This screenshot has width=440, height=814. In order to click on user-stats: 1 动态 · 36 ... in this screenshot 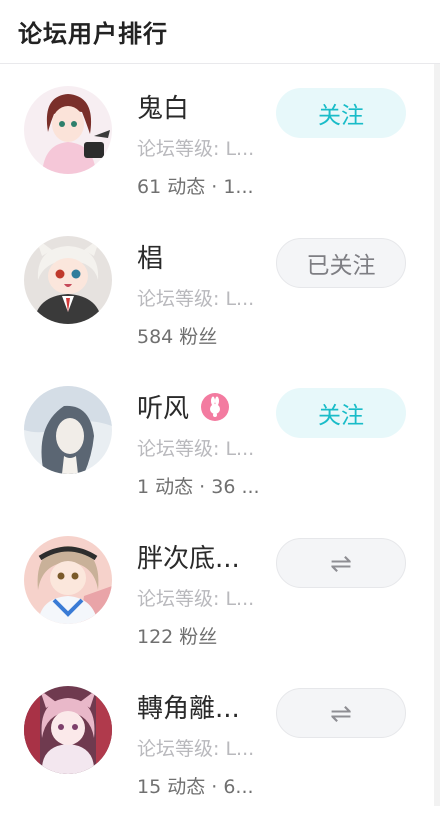, I will do `click(198, 487)`.